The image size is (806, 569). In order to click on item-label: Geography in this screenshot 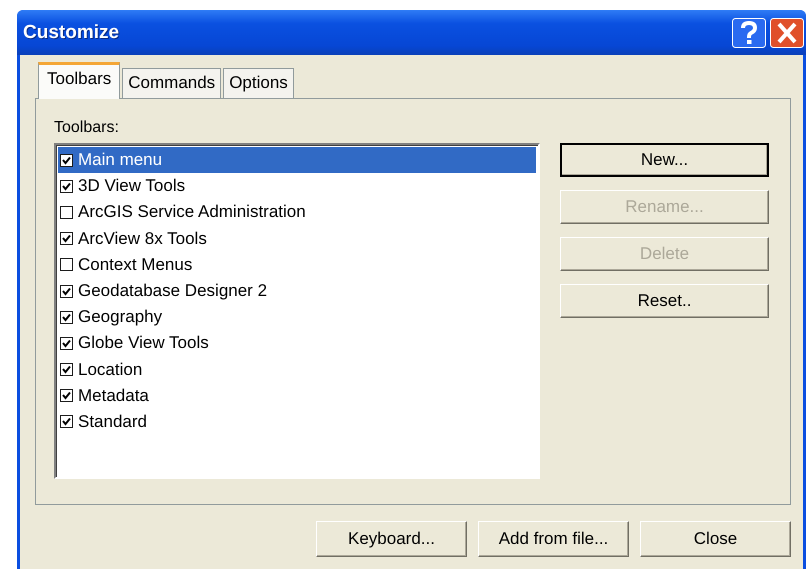, I will do `click(120, 317)`.